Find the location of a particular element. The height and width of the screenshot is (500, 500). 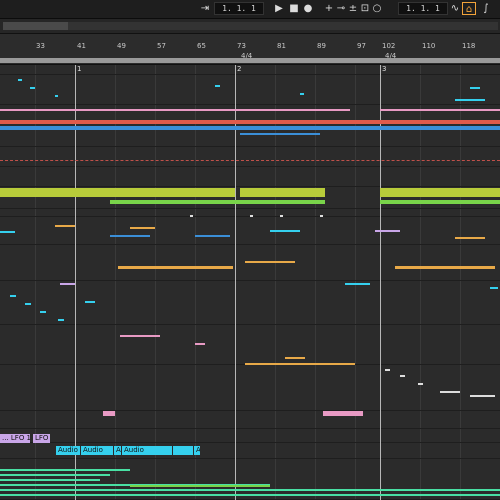

draw-icon: ∿ is located at coordinates (455, 8).